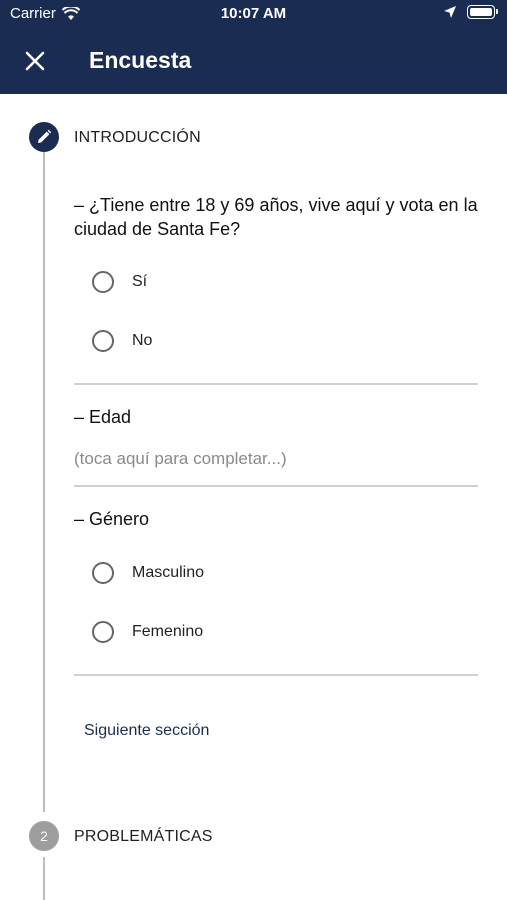 The height and width of the screenshot is (900, 507). Describe the element at coordinates (168, 631) in the screenshot. I see `radio-label: Femenino` at that location.